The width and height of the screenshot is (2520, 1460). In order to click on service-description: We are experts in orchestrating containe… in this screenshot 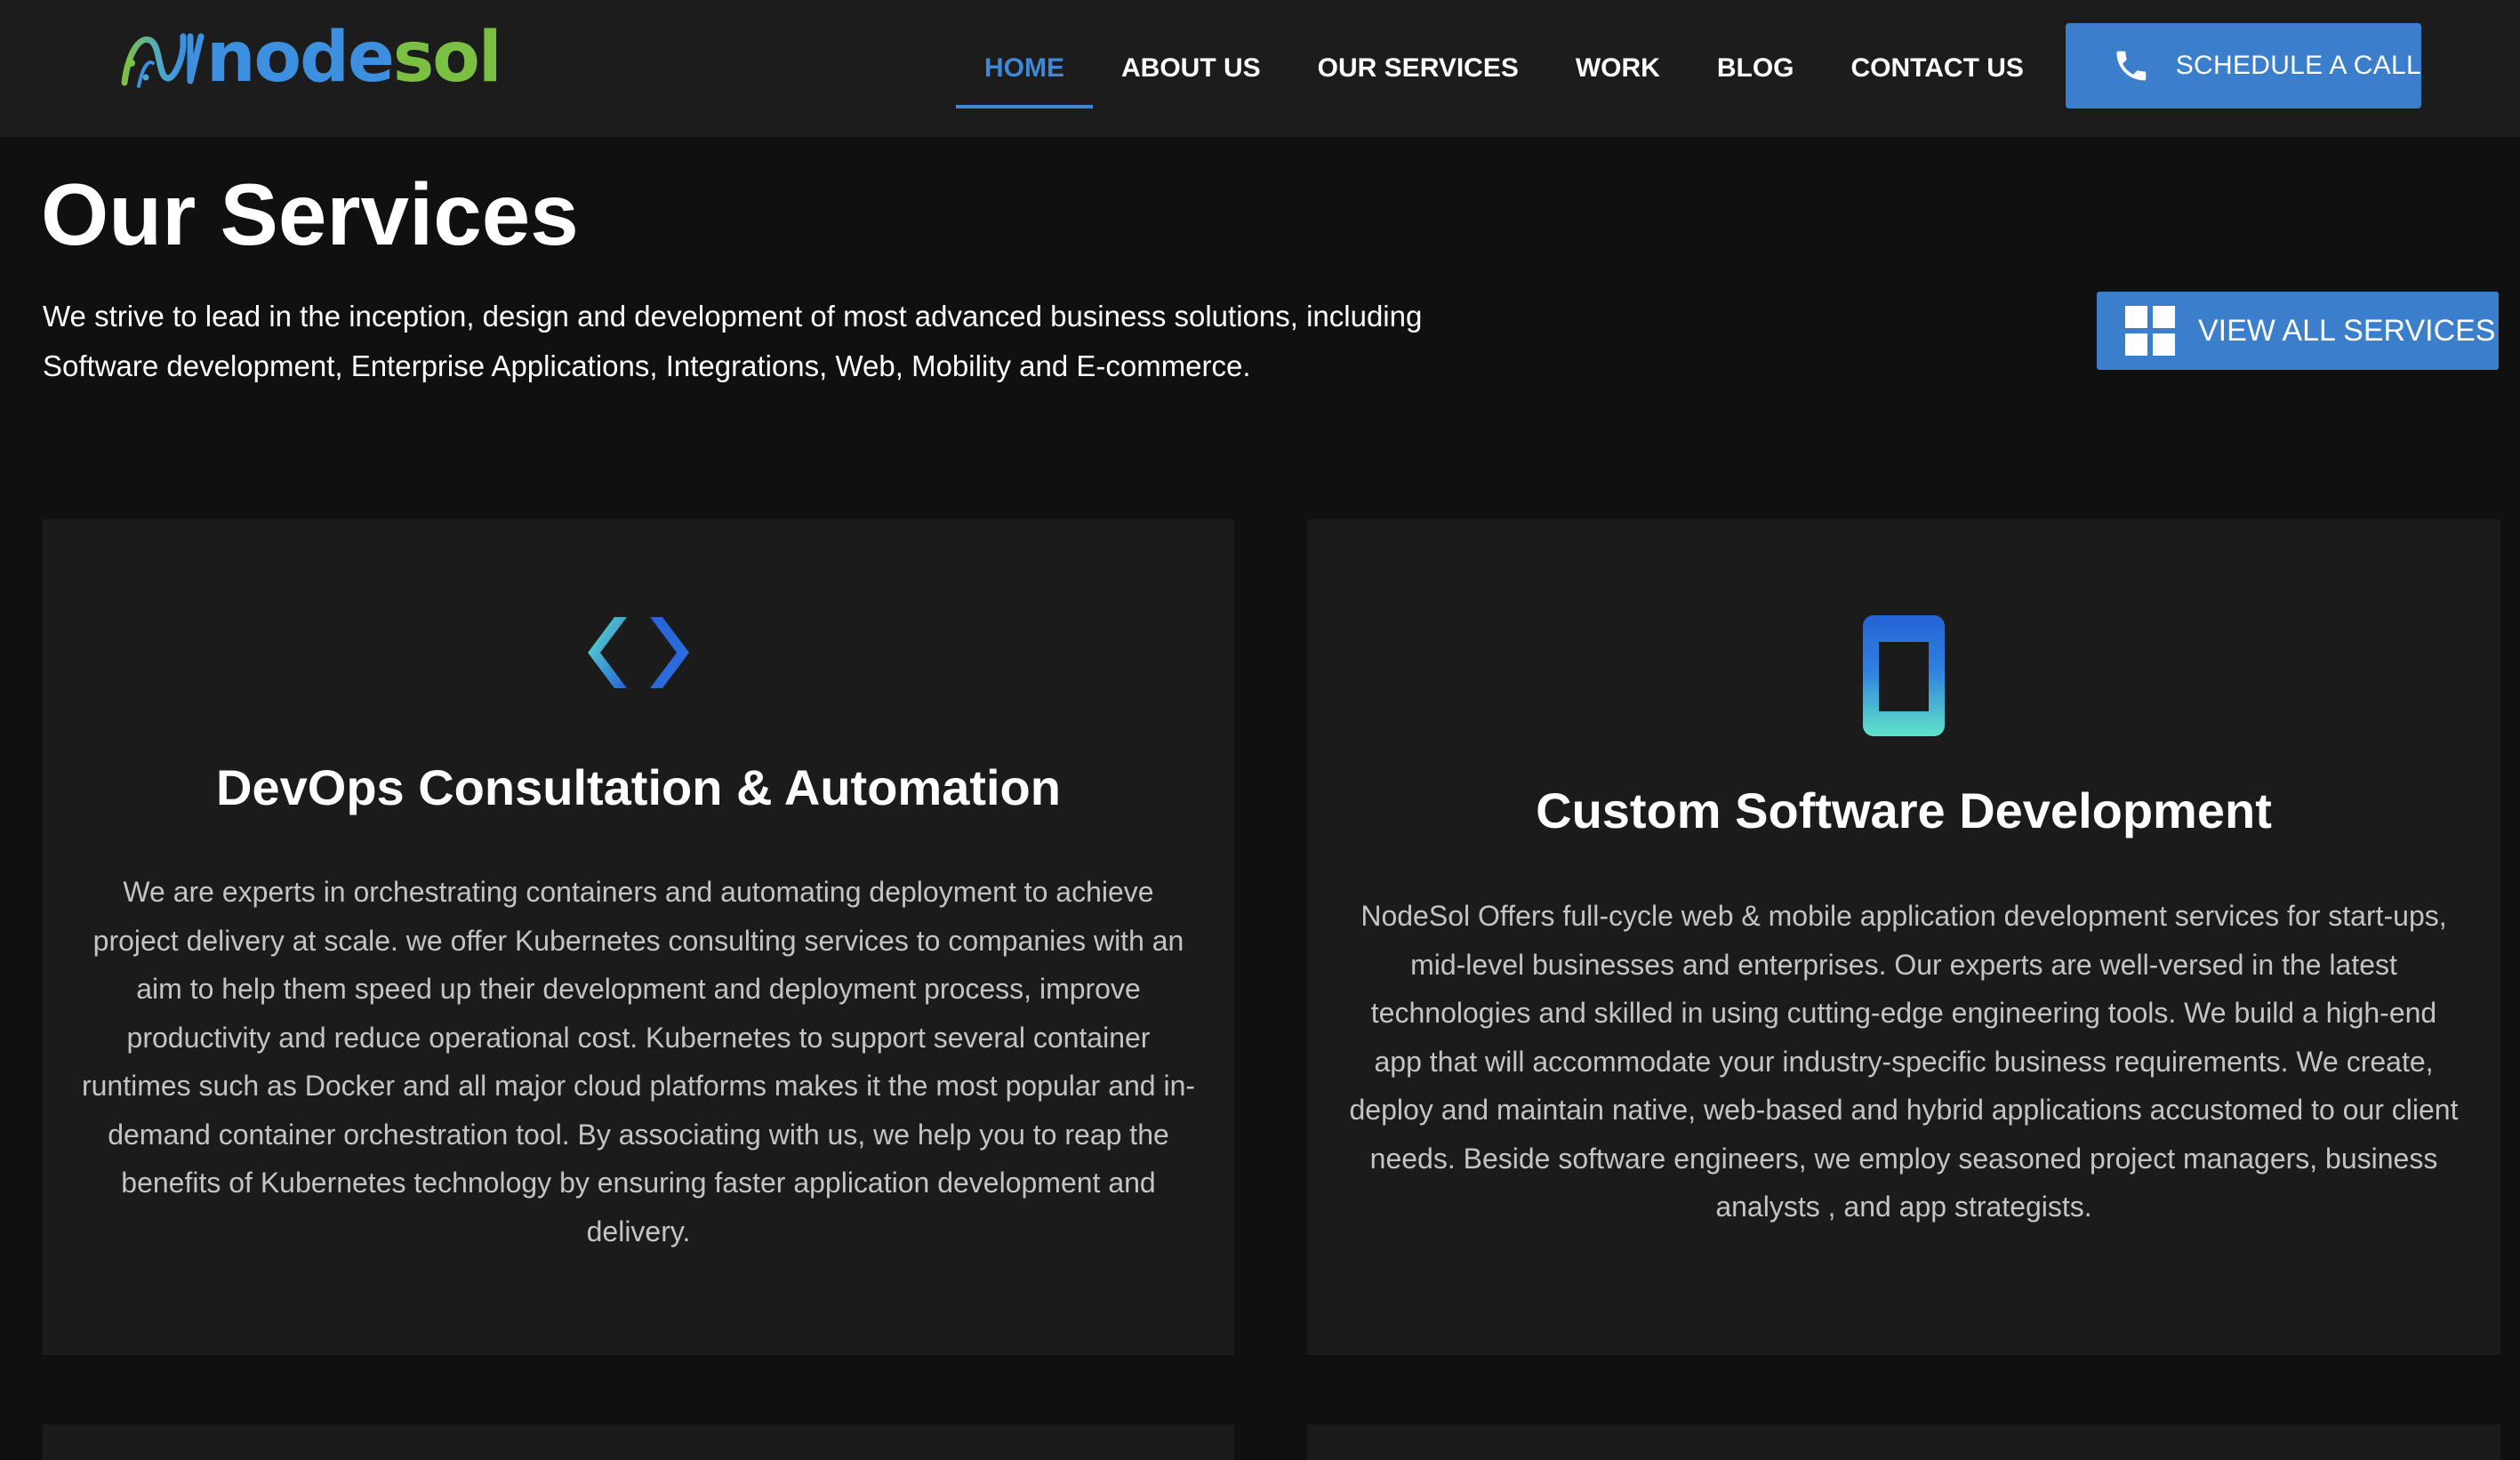, I will do `click(639, 1061)`.